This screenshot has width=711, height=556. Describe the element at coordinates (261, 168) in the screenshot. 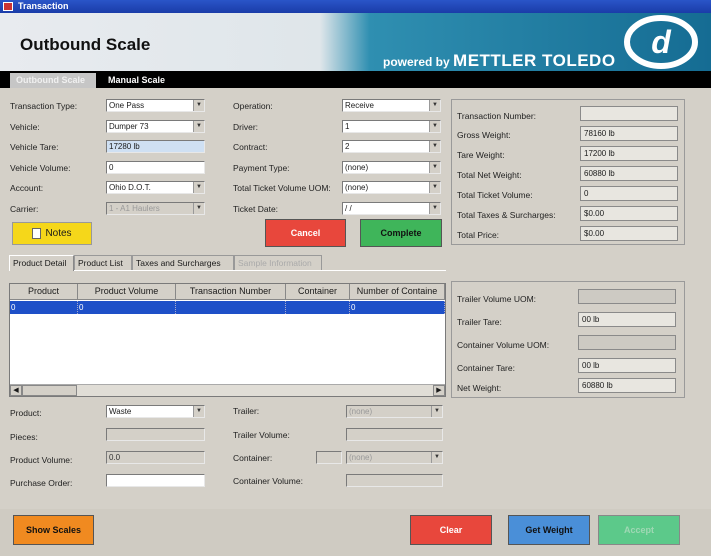

I see `payment-type-label: Payment Type:` at that location.